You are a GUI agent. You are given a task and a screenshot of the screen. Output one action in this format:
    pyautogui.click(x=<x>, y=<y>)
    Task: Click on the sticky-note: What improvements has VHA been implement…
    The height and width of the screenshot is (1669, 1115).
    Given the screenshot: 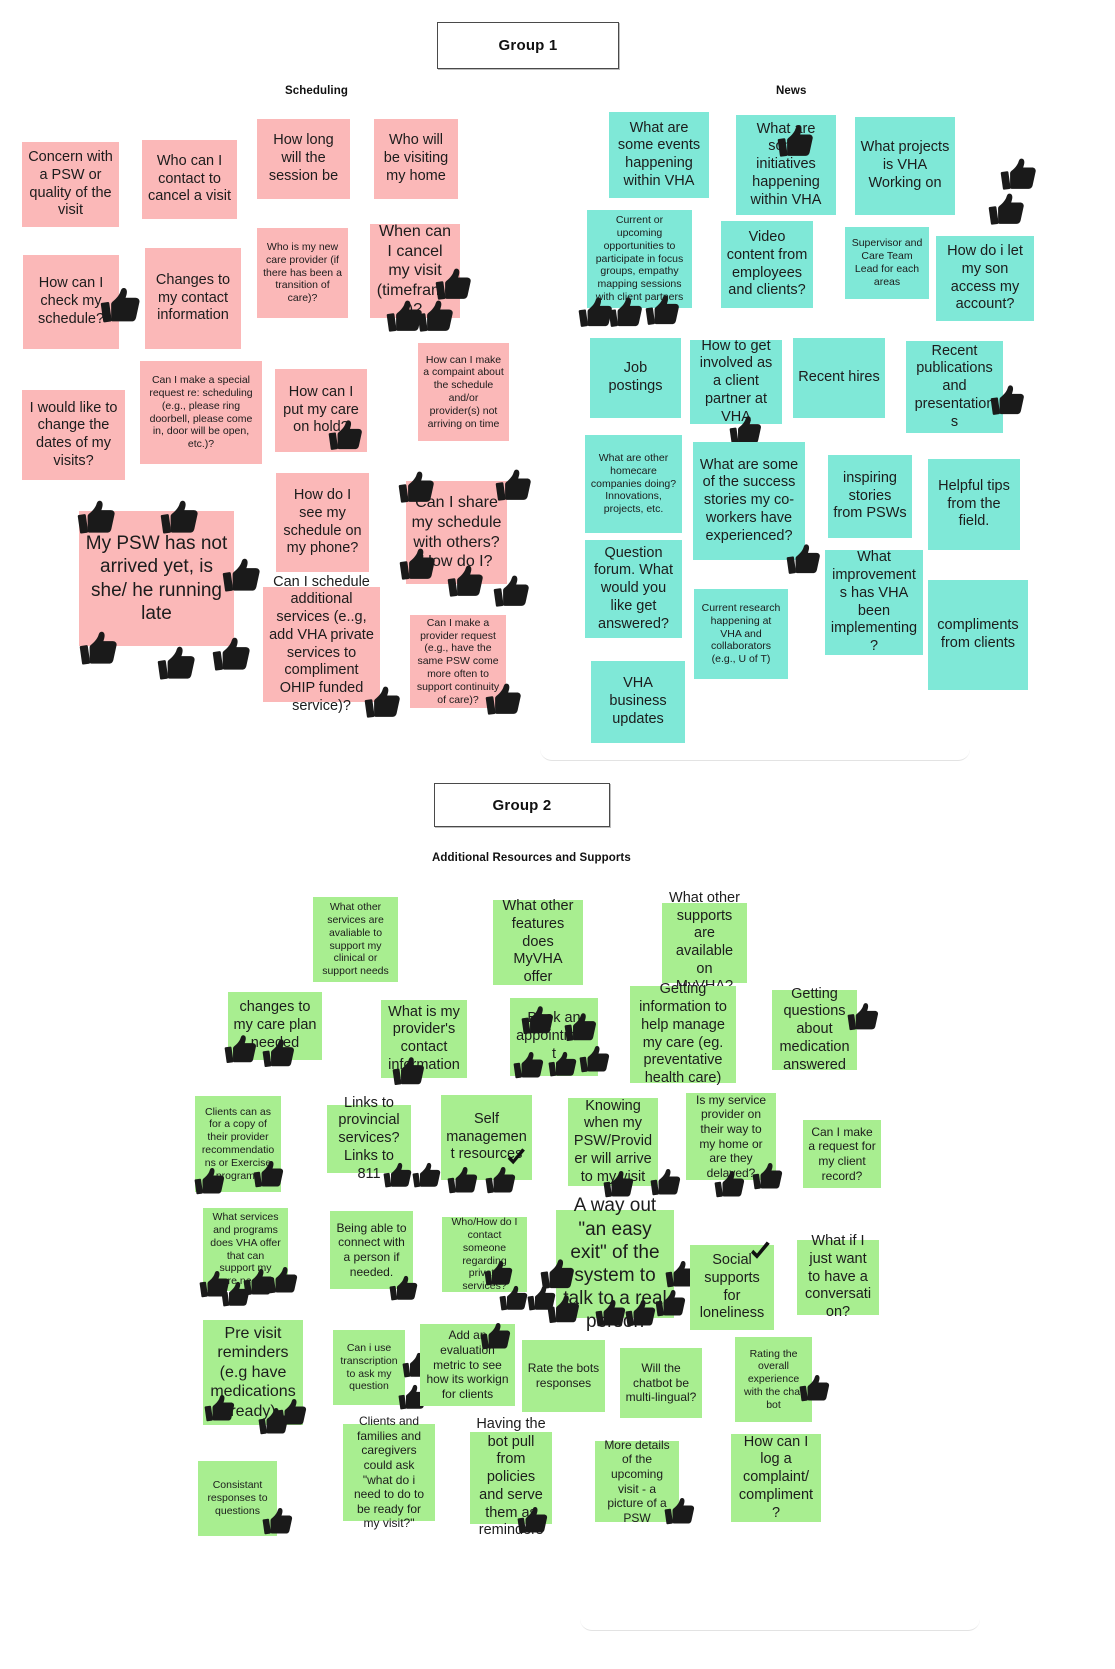 What is the action you would take?
    pyautogui.click(x=874, y=602)
    